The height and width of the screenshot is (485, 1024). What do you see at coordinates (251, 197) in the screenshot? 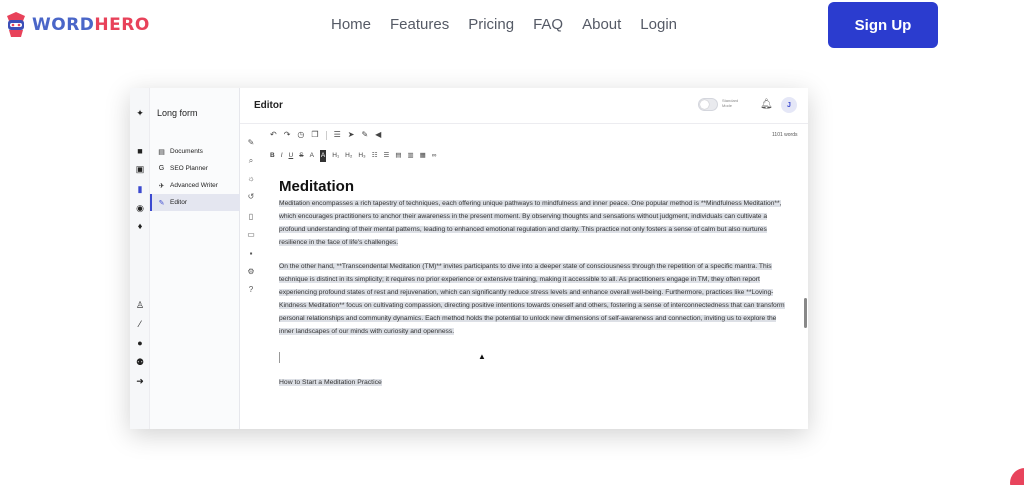
I see `history-icon: ↺` at bounding box center [251, 197].